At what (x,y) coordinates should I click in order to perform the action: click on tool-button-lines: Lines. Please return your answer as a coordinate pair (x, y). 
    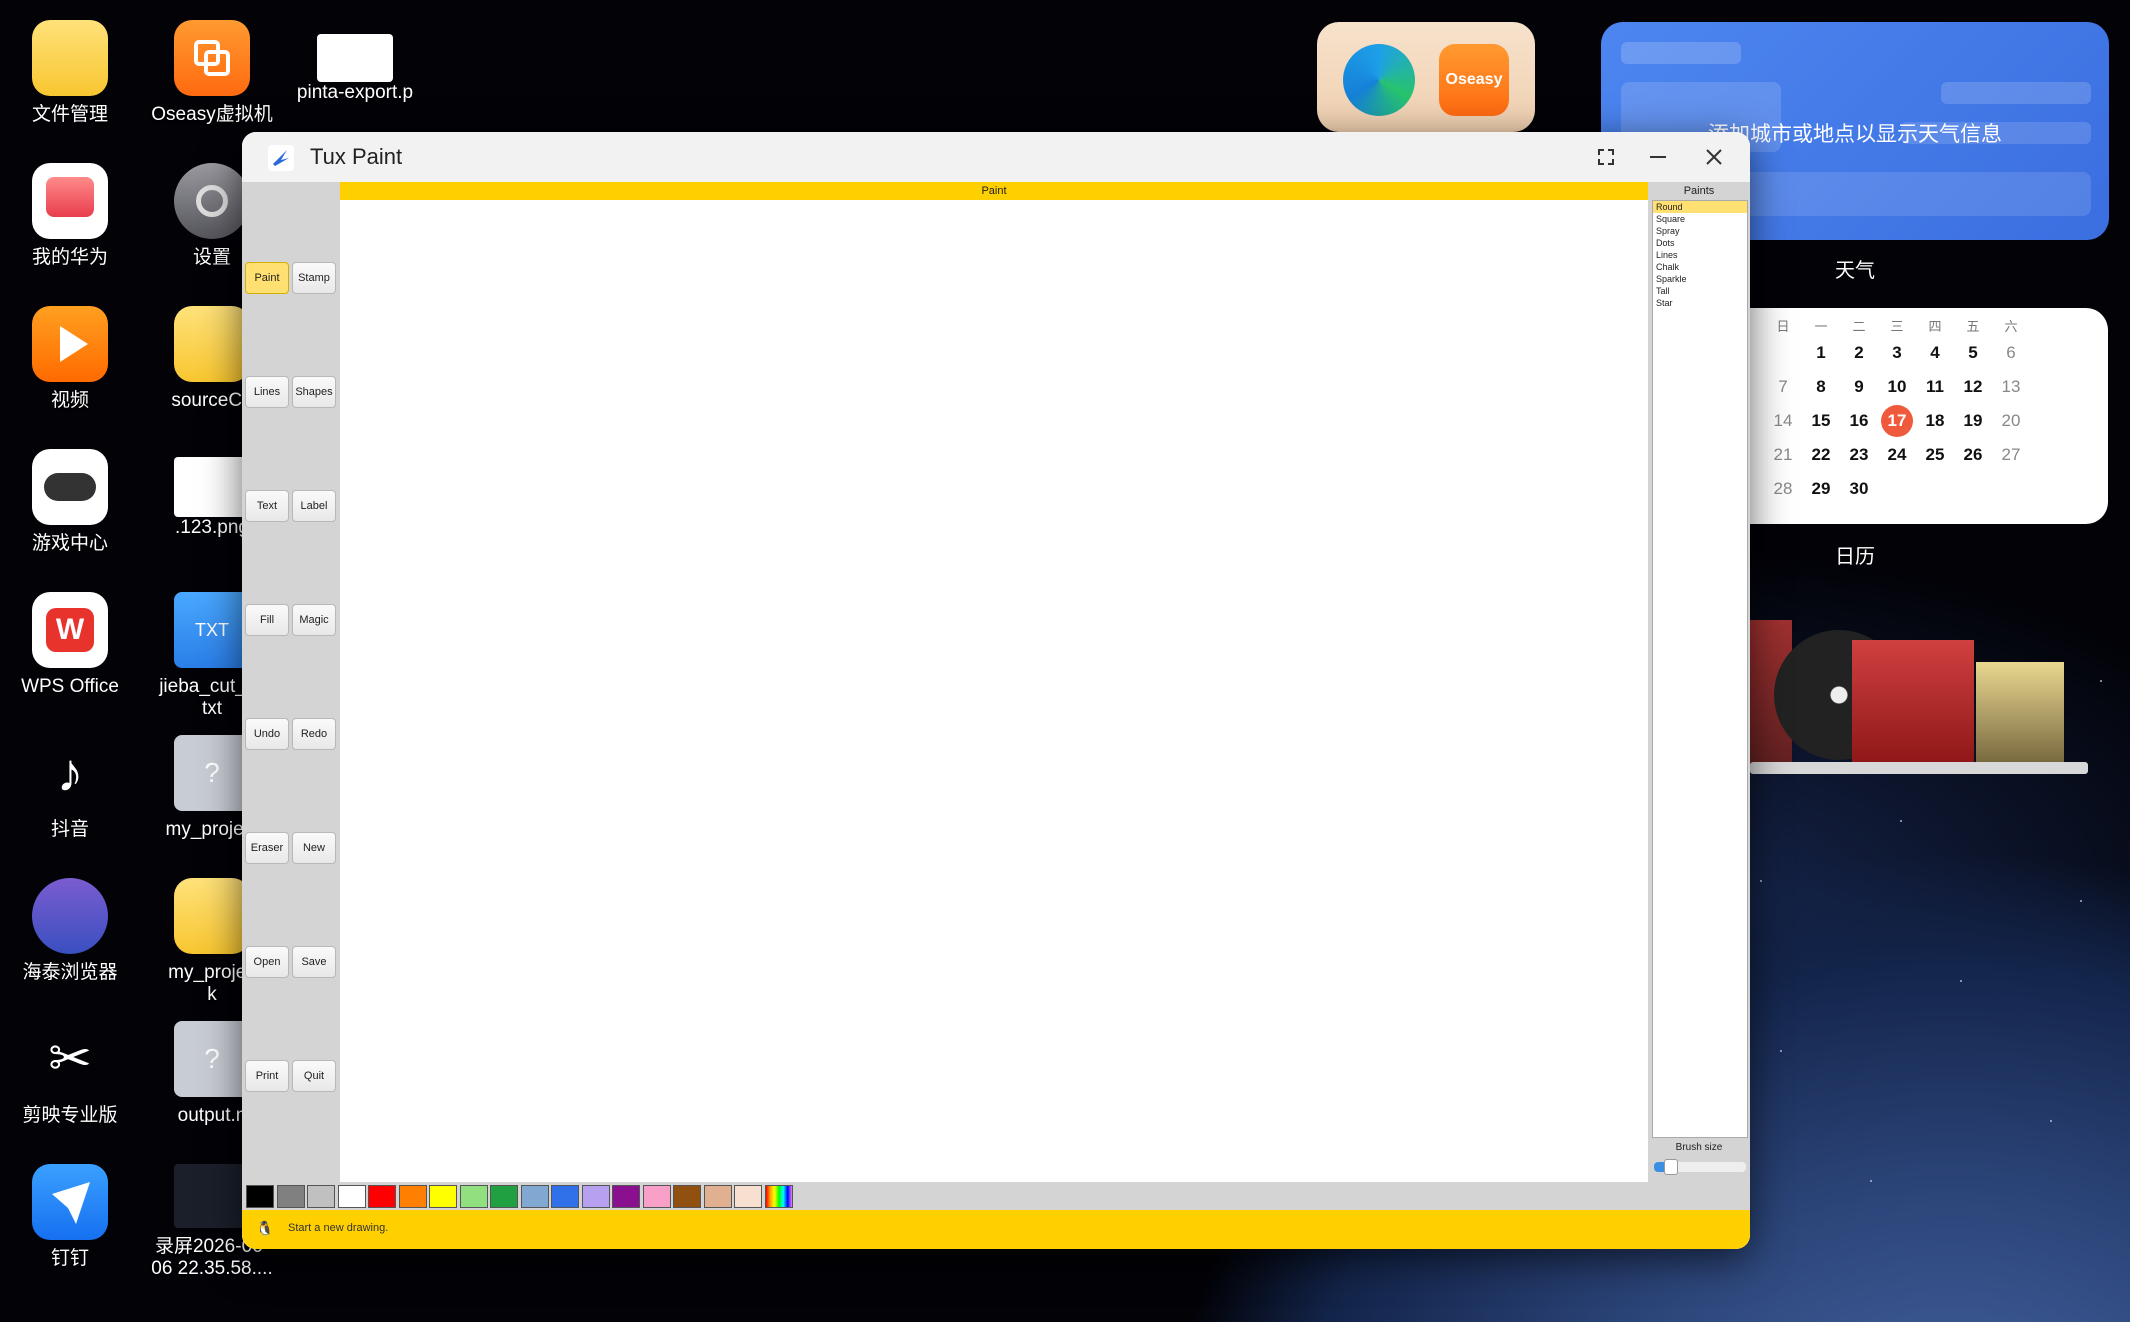
    Looking at the image, I should click on (267, 392).